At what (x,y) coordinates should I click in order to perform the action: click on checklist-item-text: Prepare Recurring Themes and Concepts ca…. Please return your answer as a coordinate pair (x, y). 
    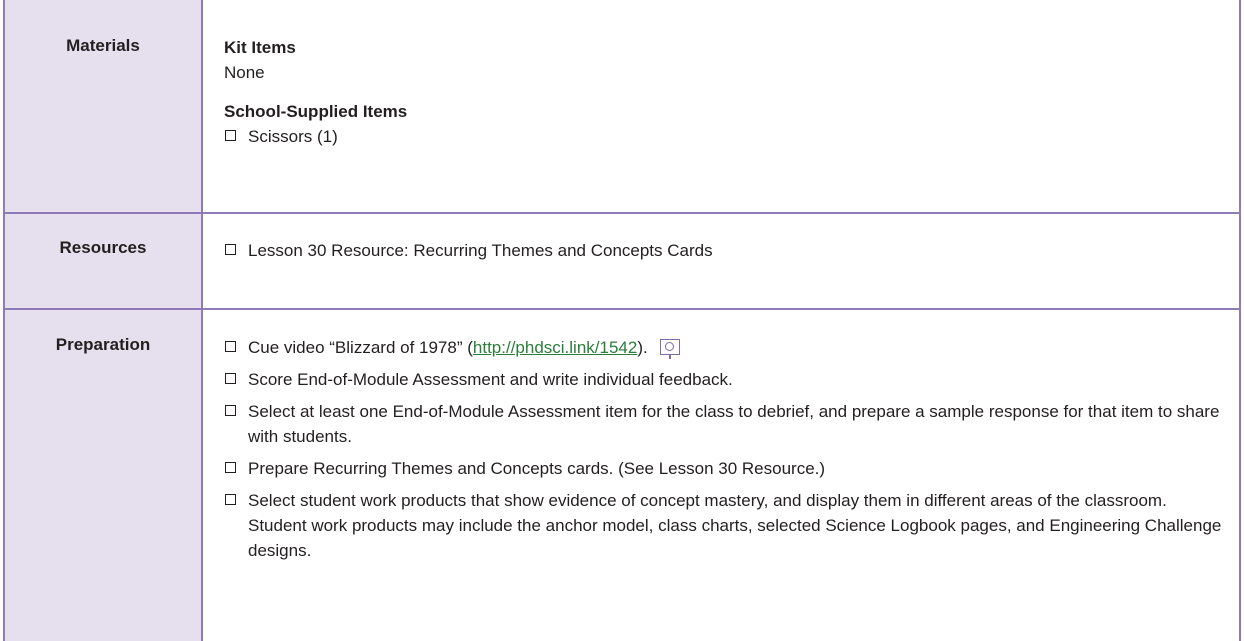
    Looking at the image, I should click on (537, 468).